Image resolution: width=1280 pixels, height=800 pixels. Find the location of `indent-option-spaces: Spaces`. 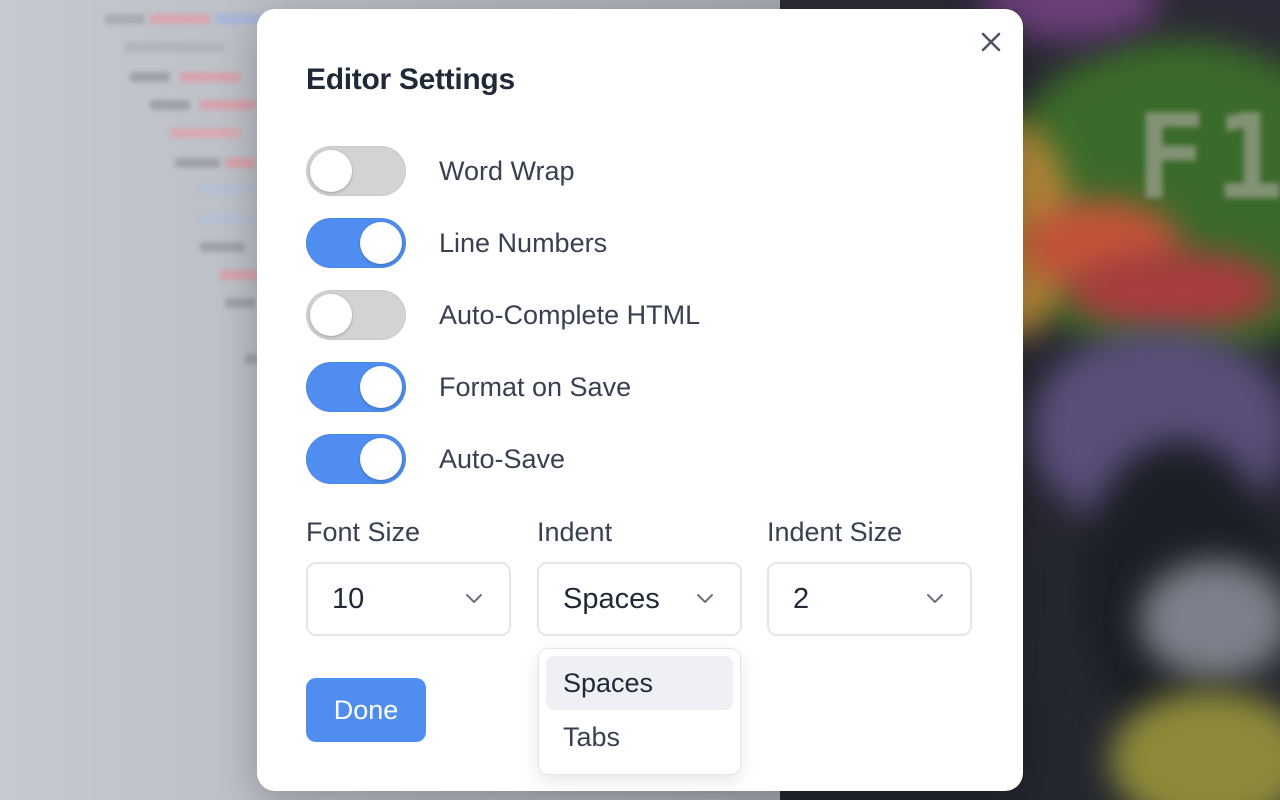

indent-option-spaces: Spaces is located at coordinates (639, 683).